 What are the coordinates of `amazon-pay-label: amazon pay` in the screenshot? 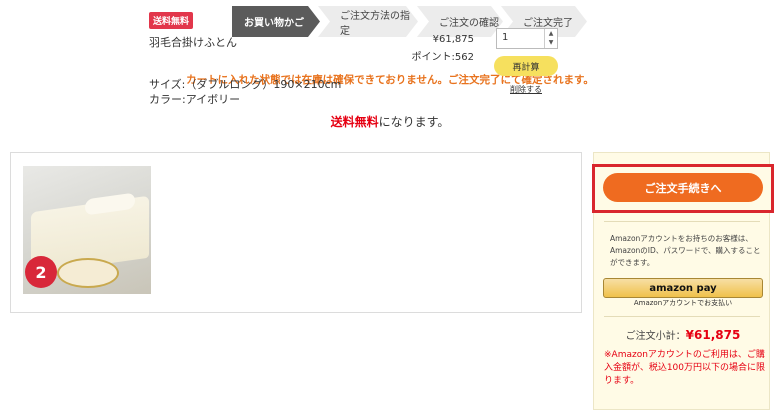 It's located at (683, 288).